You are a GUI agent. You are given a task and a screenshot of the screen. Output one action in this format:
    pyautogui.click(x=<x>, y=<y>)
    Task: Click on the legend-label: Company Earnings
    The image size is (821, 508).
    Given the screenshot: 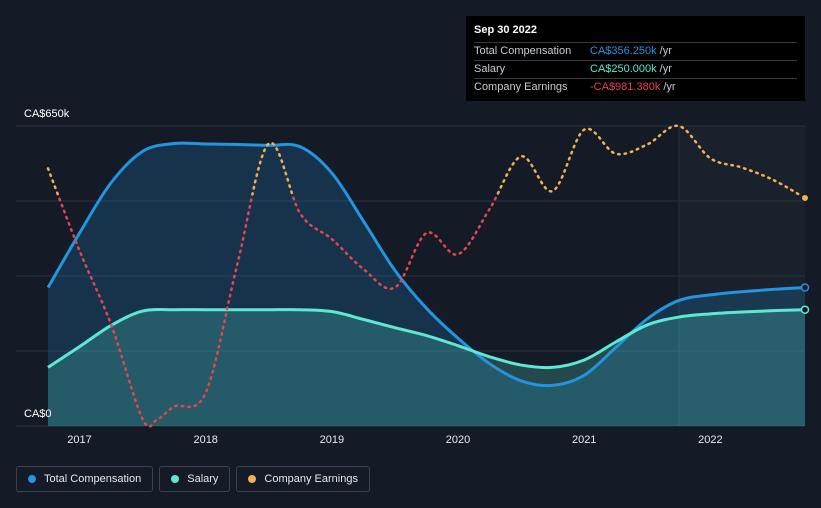 What is the action you would take?
    pyautogui.click(x=311, y=479)
    